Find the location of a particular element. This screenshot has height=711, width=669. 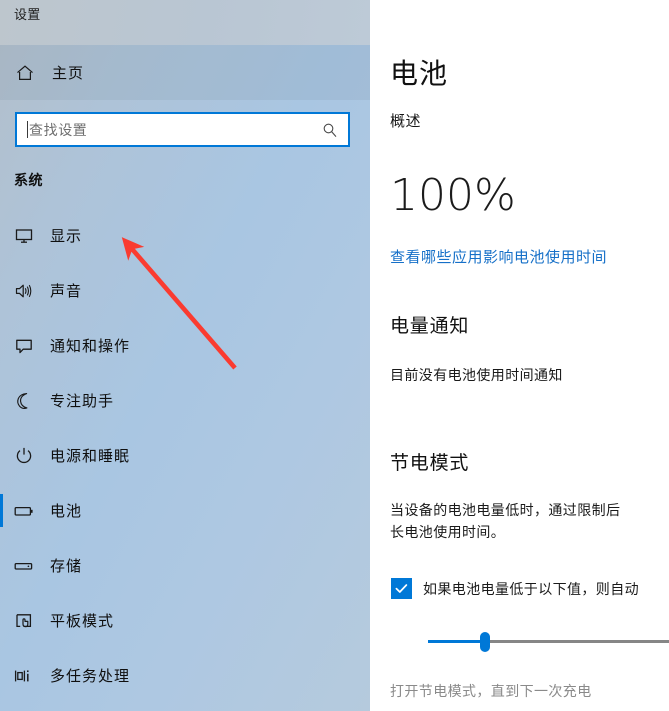

sidebar-item-home: 主页 is located at coordinates (185, 72).